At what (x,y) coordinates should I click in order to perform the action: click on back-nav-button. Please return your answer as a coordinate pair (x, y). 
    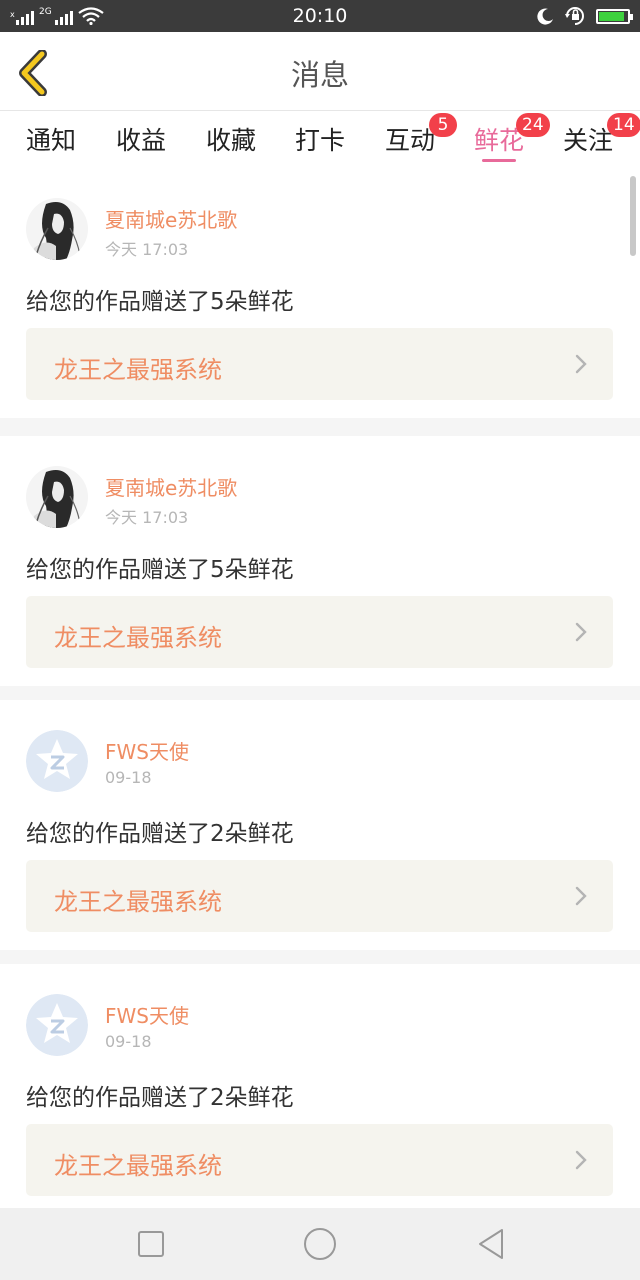
    Looking at the image, I should click on (492, 1244).